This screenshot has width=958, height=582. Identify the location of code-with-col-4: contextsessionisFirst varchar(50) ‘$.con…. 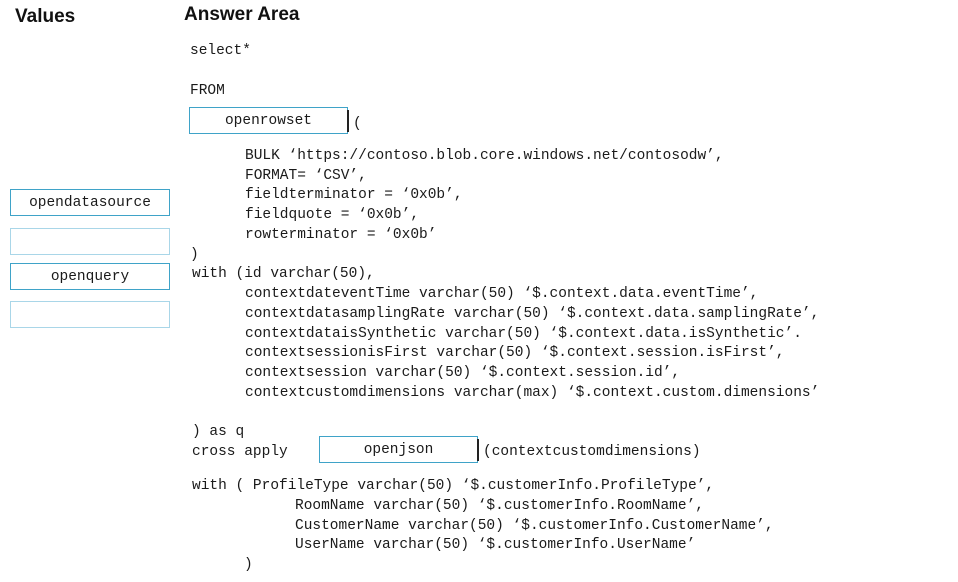
(515, 353).